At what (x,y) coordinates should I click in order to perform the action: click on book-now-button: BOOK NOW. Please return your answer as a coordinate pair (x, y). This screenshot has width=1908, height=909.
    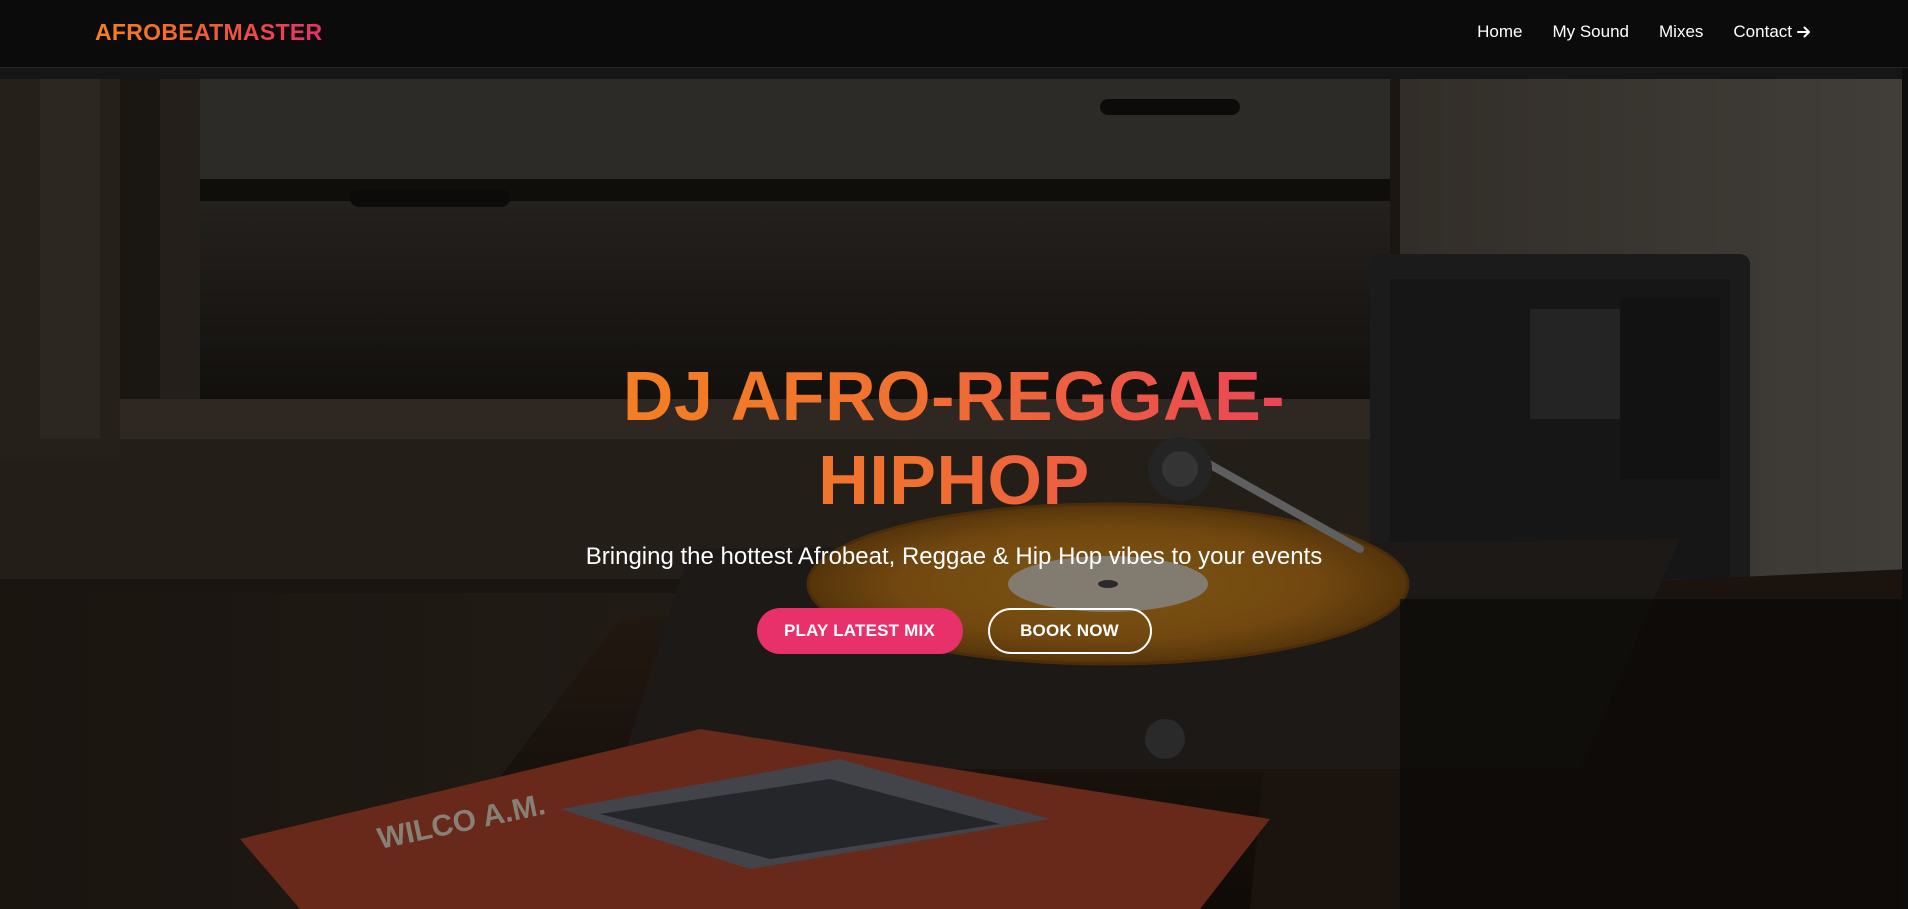
    Looking at the image, I should click on (1069, 631).